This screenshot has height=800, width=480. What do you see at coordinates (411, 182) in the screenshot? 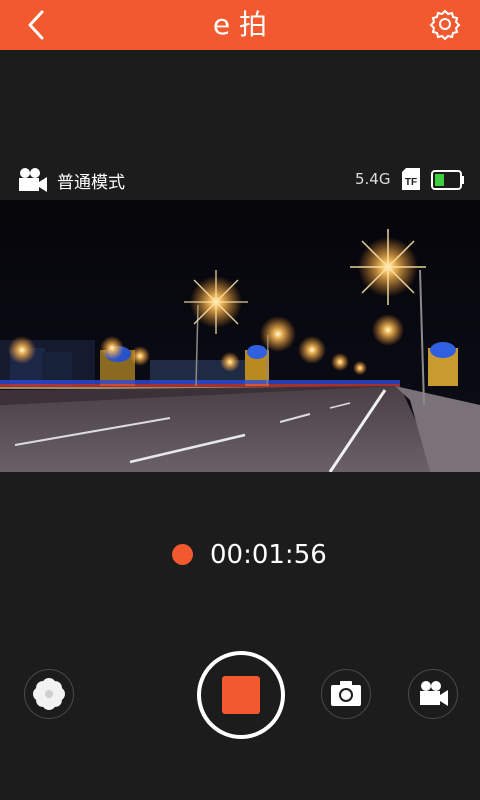
I see `svg-text: TF` at bounding box center [411, 182].